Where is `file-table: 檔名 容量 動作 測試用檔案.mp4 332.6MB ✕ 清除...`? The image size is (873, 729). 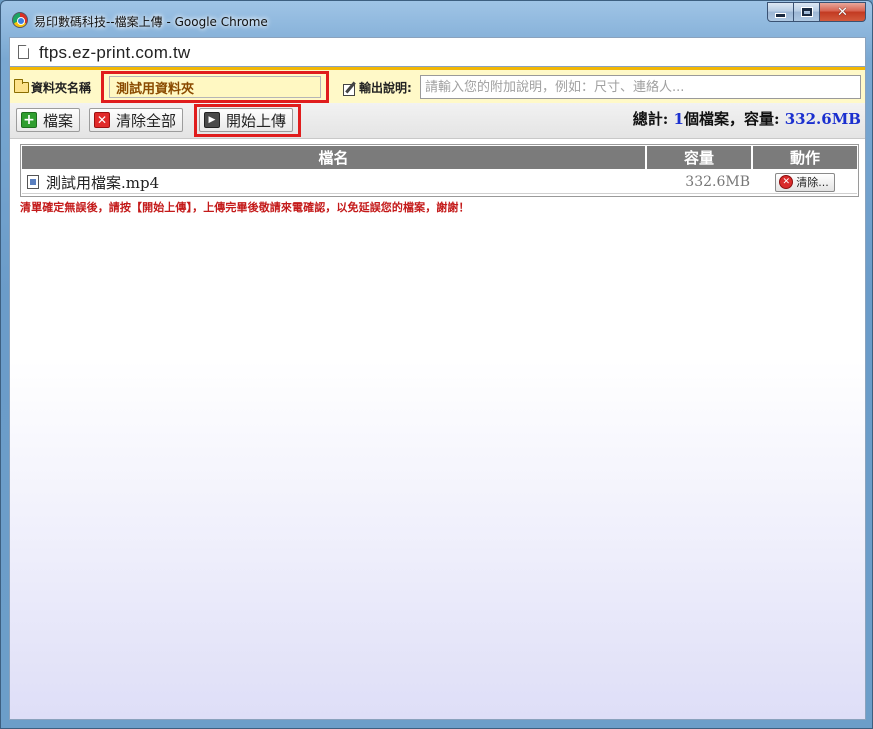
file-table: 檔名 容量 動作 測試用檔案.mp4 332.6MB ✕ 清除... is located at coordinates (439, 170).